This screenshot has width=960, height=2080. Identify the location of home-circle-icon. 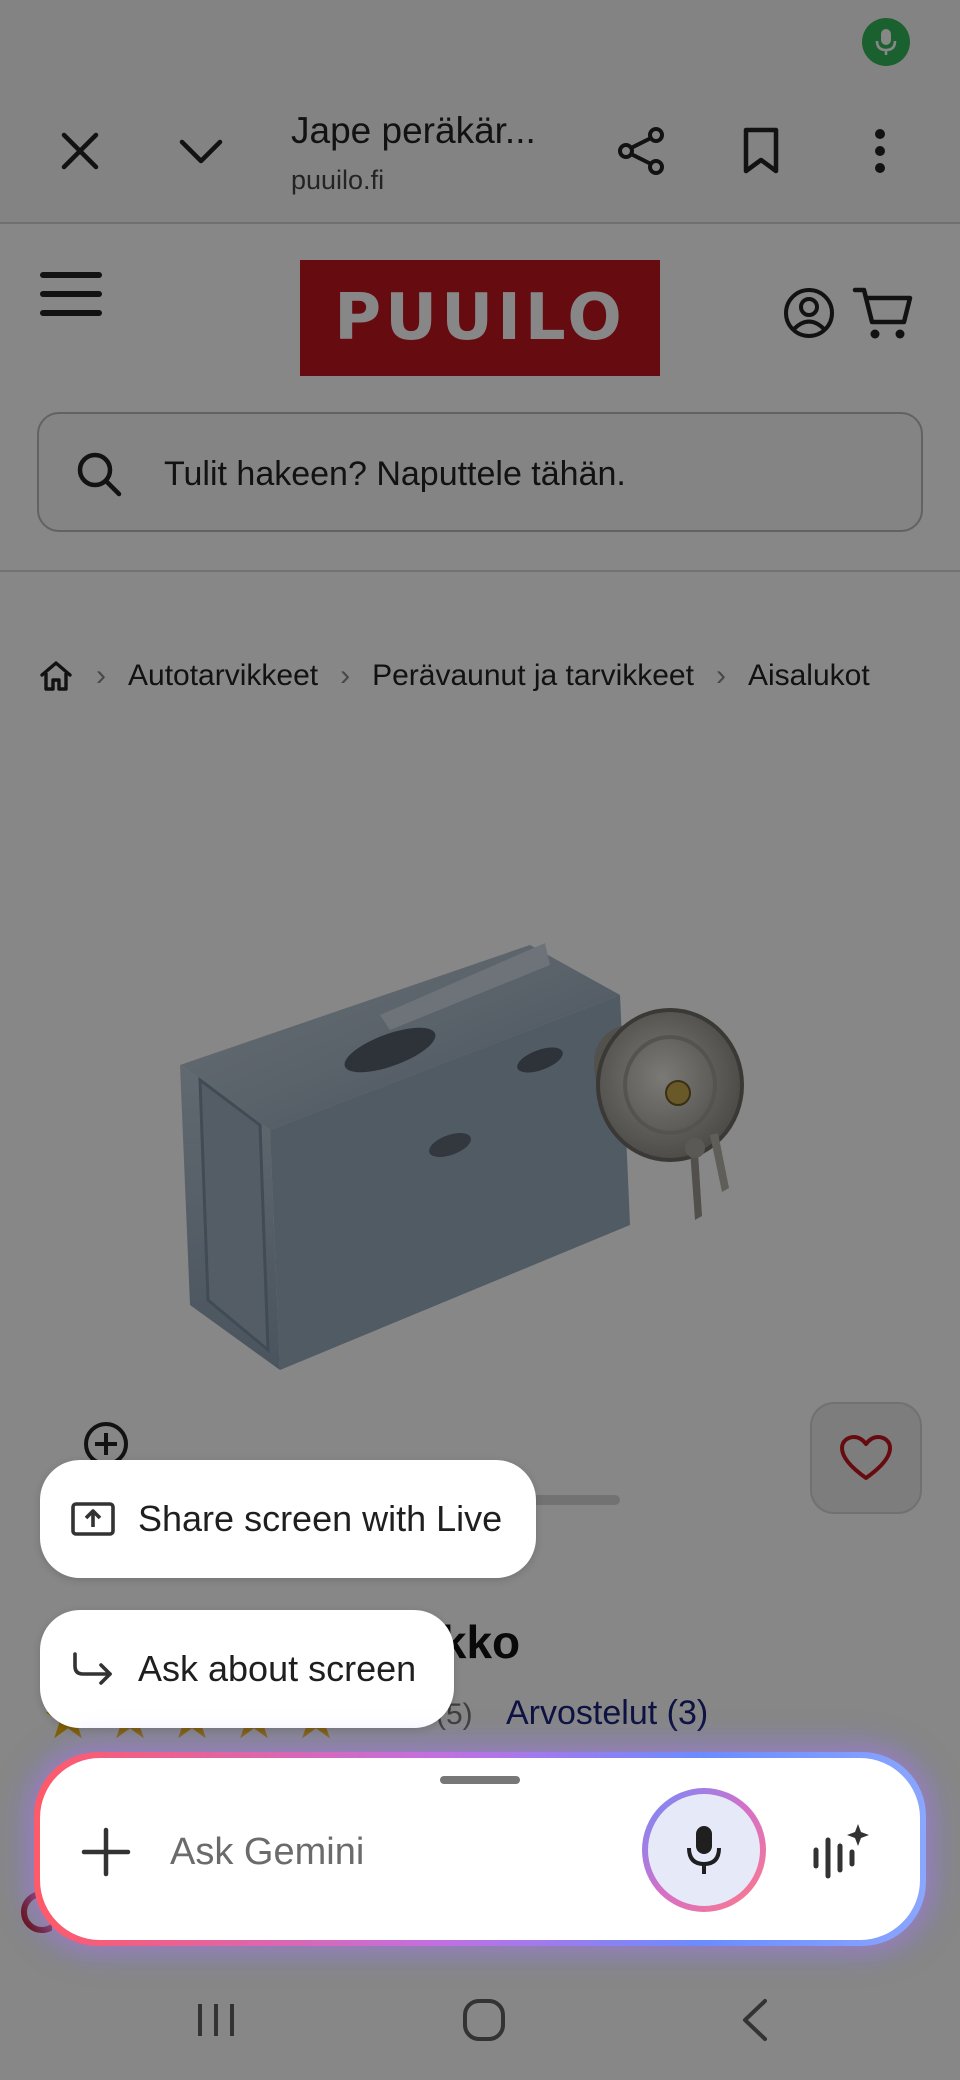
(484, 2020).